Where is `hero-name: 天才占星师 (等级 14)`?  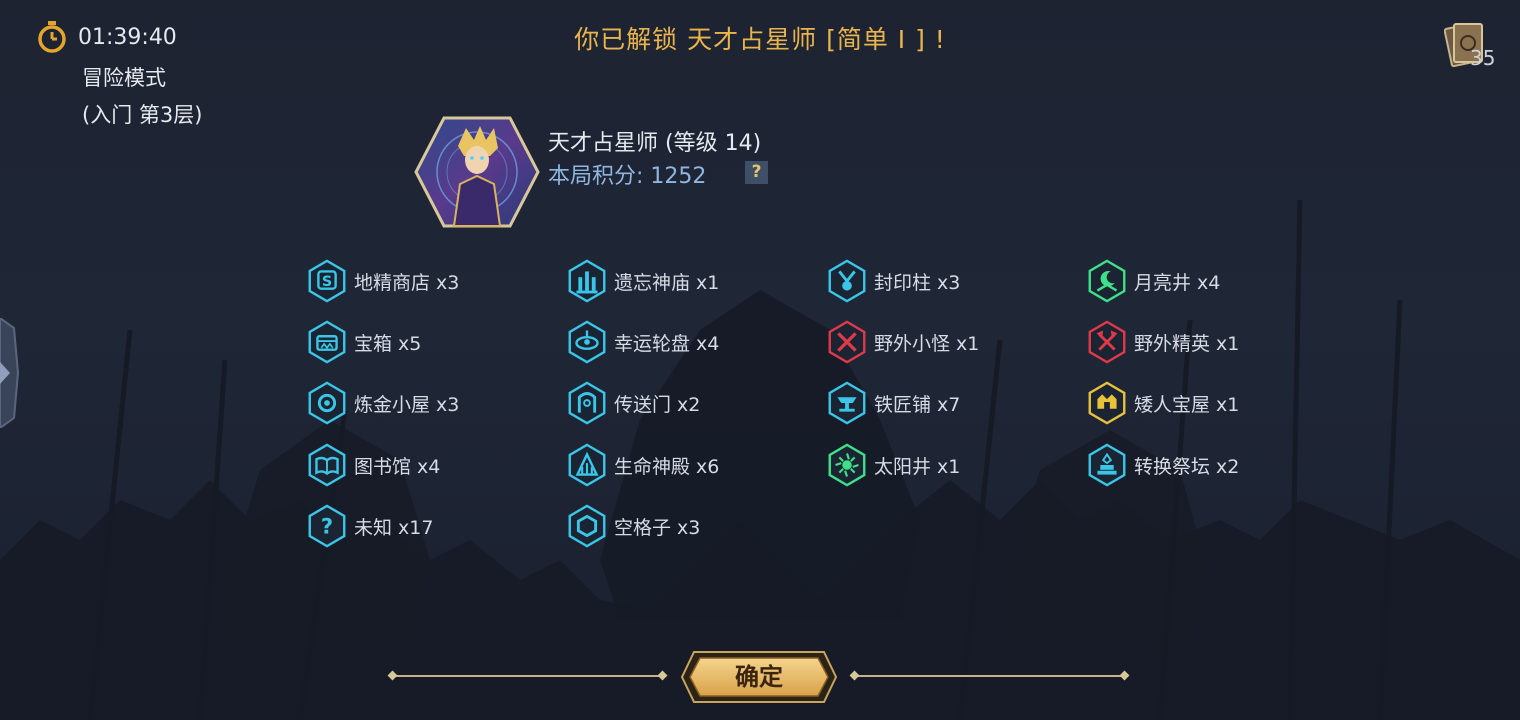
hero-name: 天才占星师 (等级 14) is located at coordinates (655, 143).